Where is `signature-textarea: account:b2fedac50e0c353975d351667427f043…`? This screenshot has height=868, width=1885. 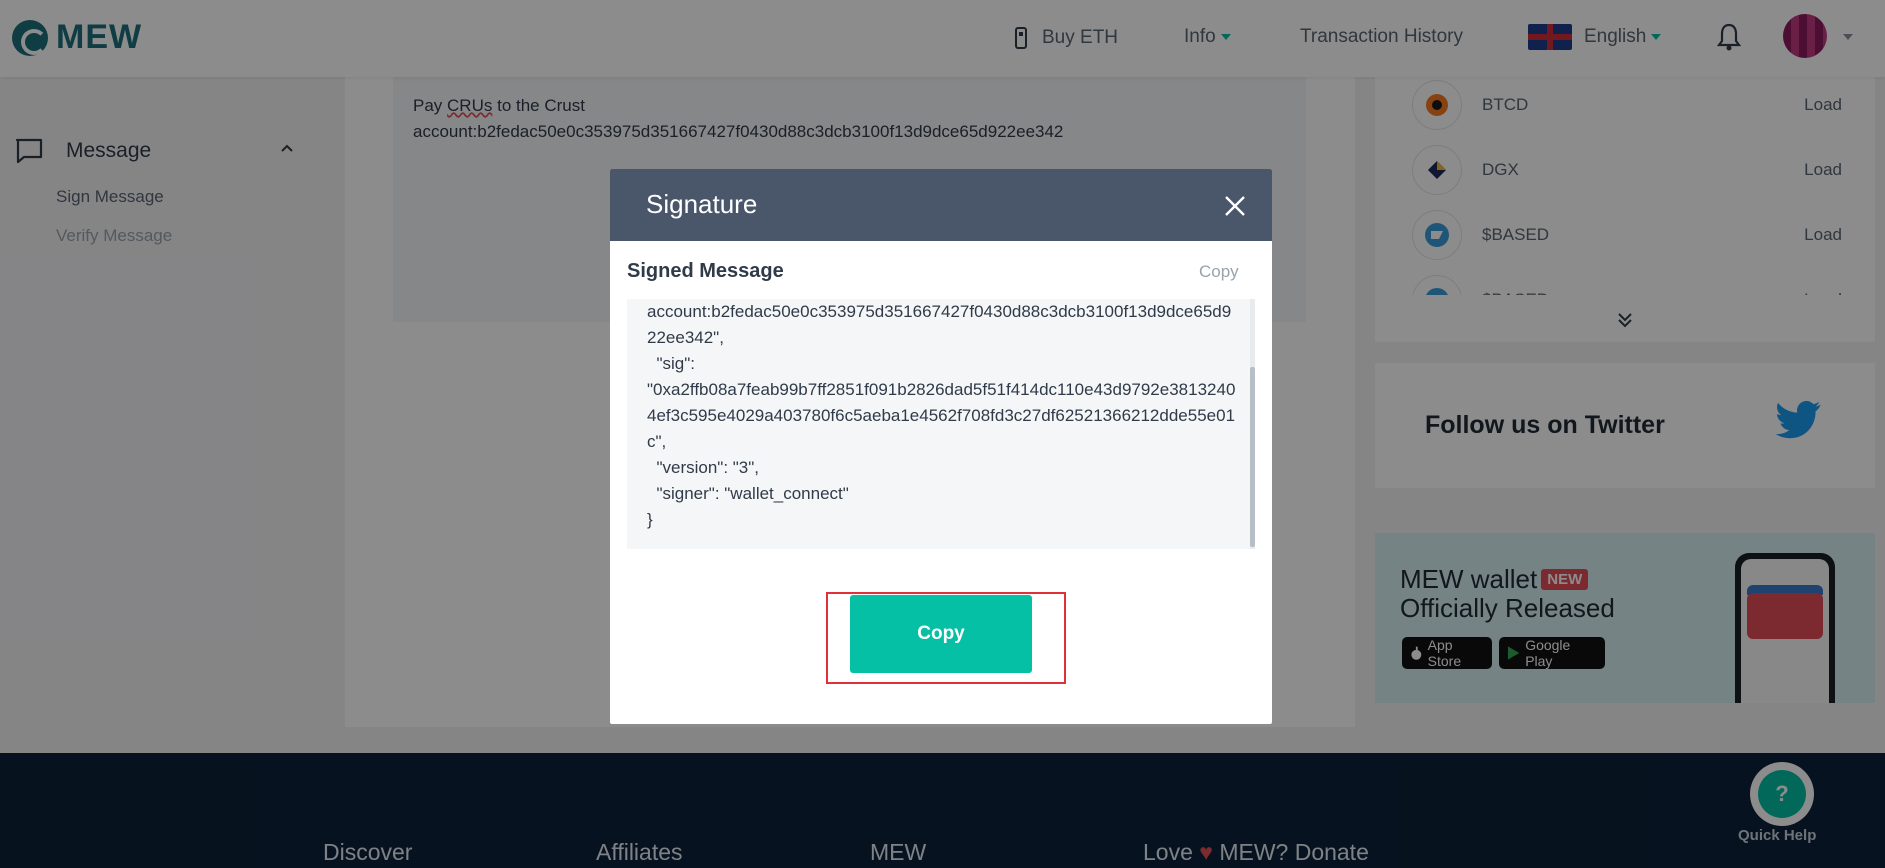
signature-textarea: account:b2fedac50e0c353975d351667427f043… is located at coordinates (941, 424).